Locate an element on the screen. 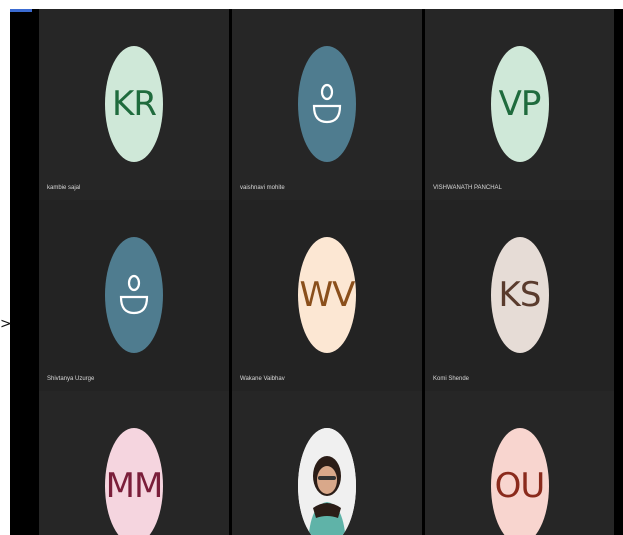  avatar: KR is located at coordinates (134, 104).